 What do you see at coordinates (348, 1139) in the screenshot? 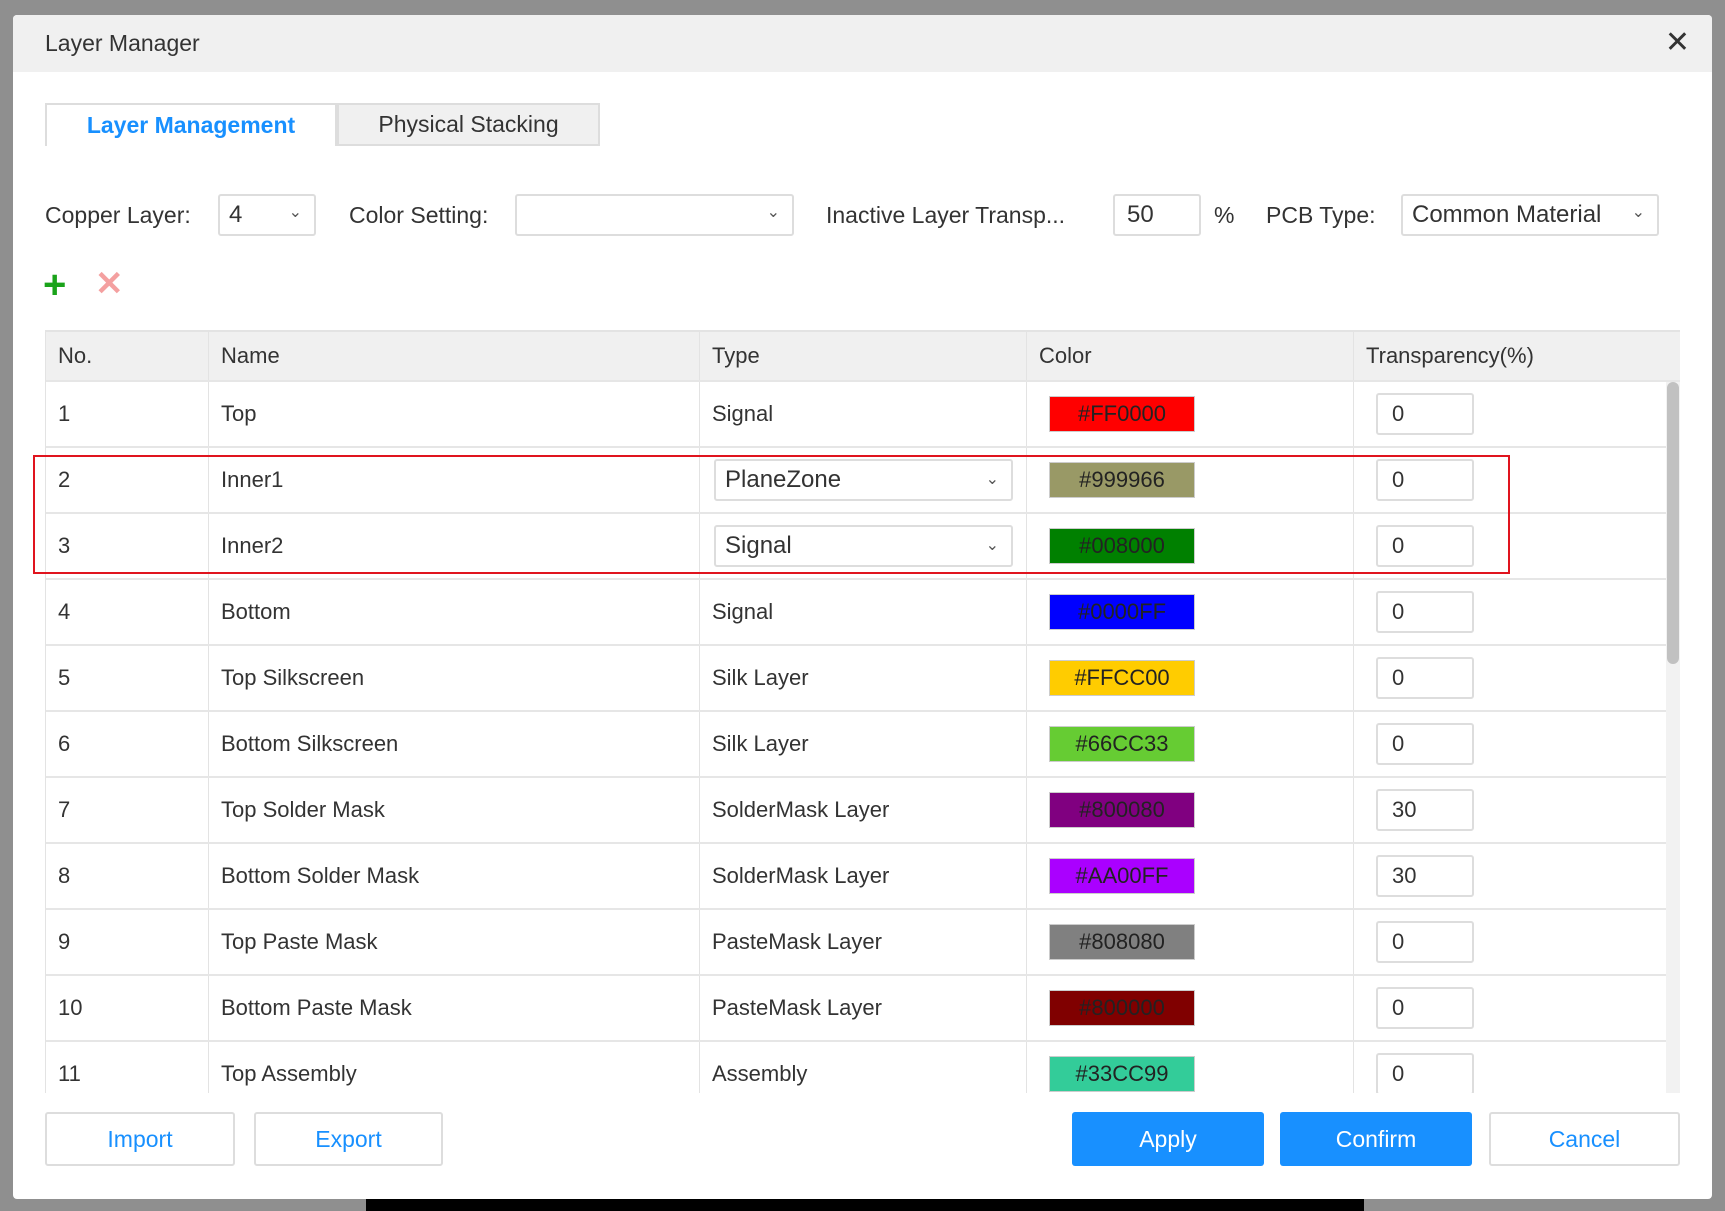
I see `export-button: Export` at bounding box center [348, 1139].